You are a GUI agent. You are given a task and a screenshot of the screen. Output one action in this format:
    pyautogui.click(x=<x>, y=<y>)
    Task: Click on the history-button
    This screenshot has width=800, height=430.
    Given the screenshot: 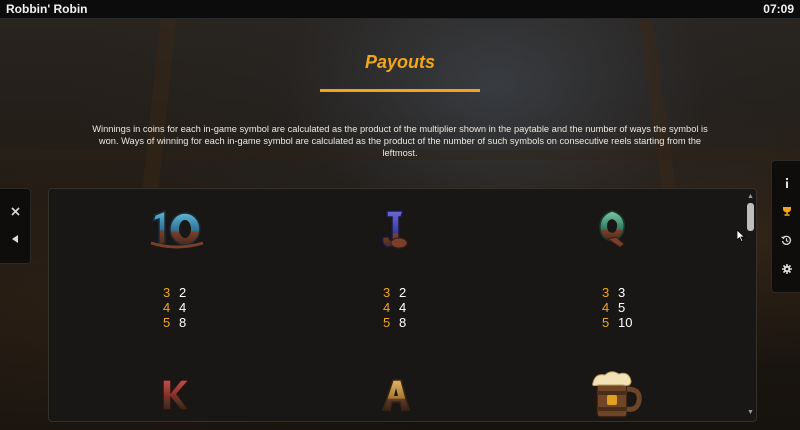 What is the action you would take?
    pyautogui.click(x=786, y=240)
    